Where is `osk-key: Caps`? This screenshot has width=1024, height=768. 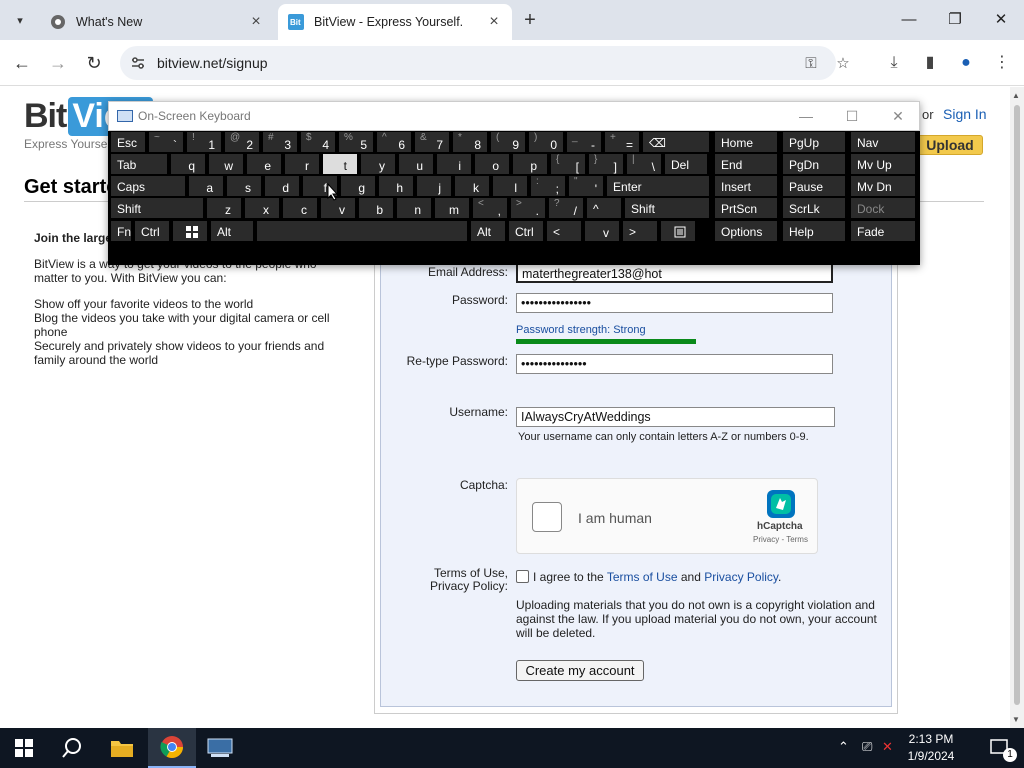 osk-key: Caps is located at coordinates (148, 186).